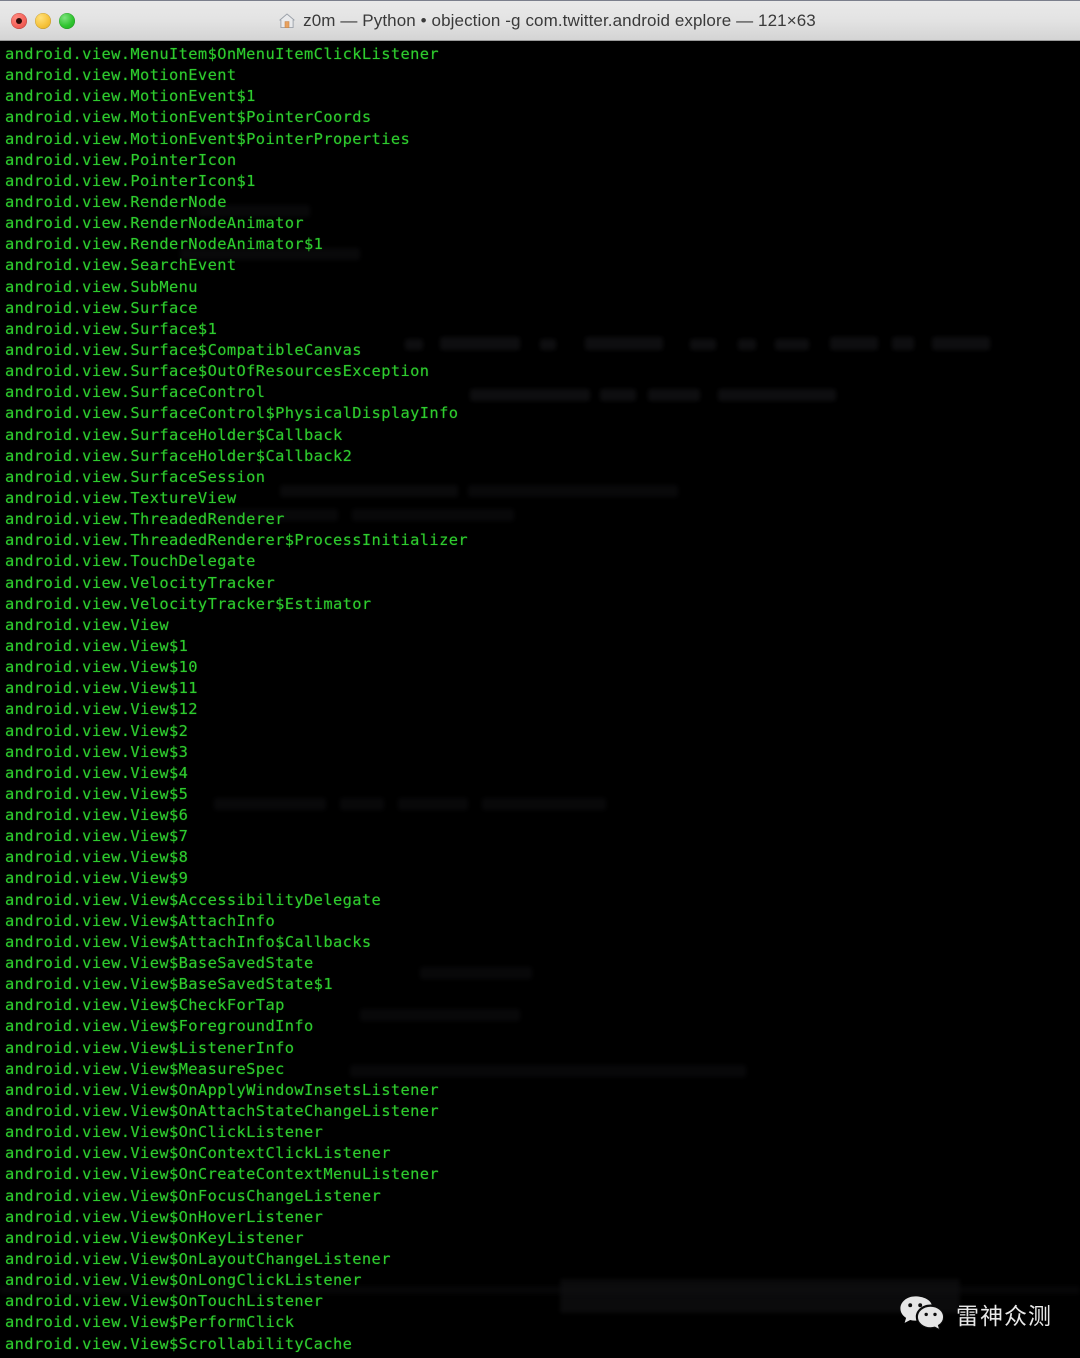  Describe the element at coordinates (130, 96) in the screenshot. I see `terminal-line: android.view.MotionEvent$1` at that location.